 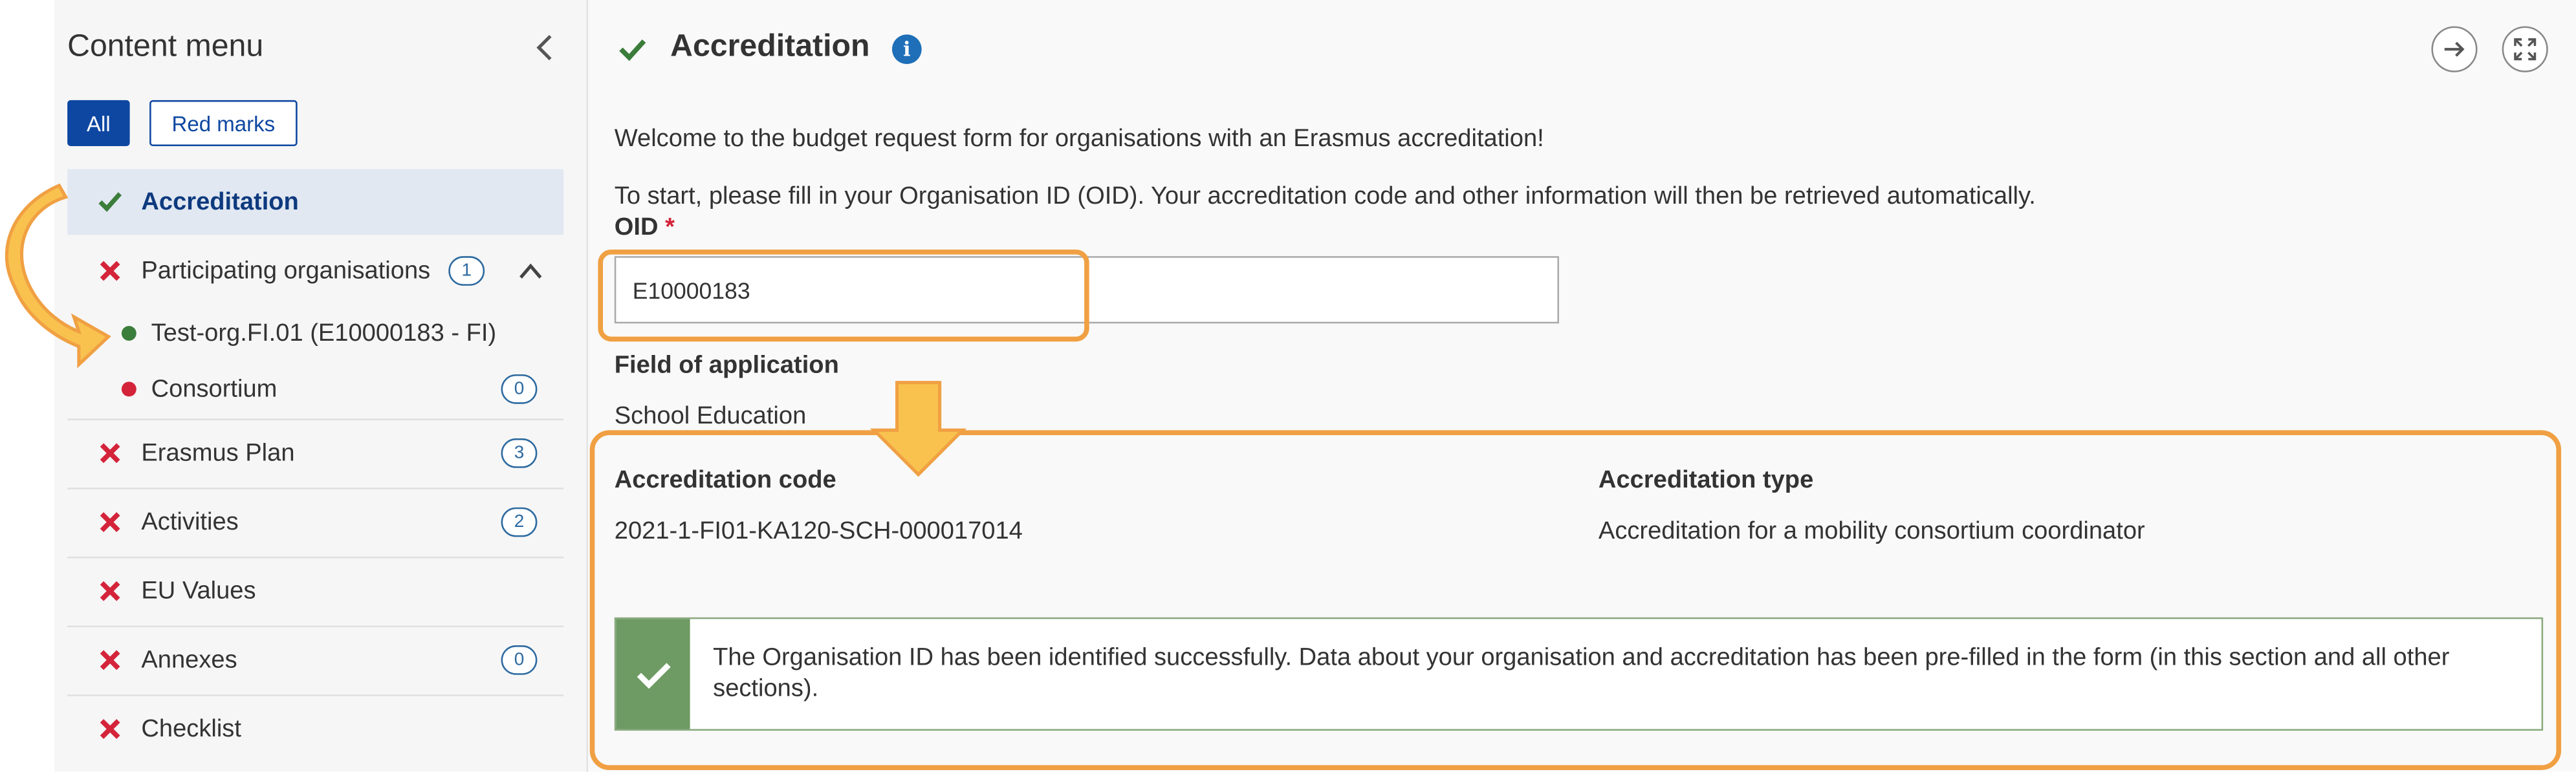 I want to click on menu-item-eu-values: EU Values, so click(x=315, y=591).